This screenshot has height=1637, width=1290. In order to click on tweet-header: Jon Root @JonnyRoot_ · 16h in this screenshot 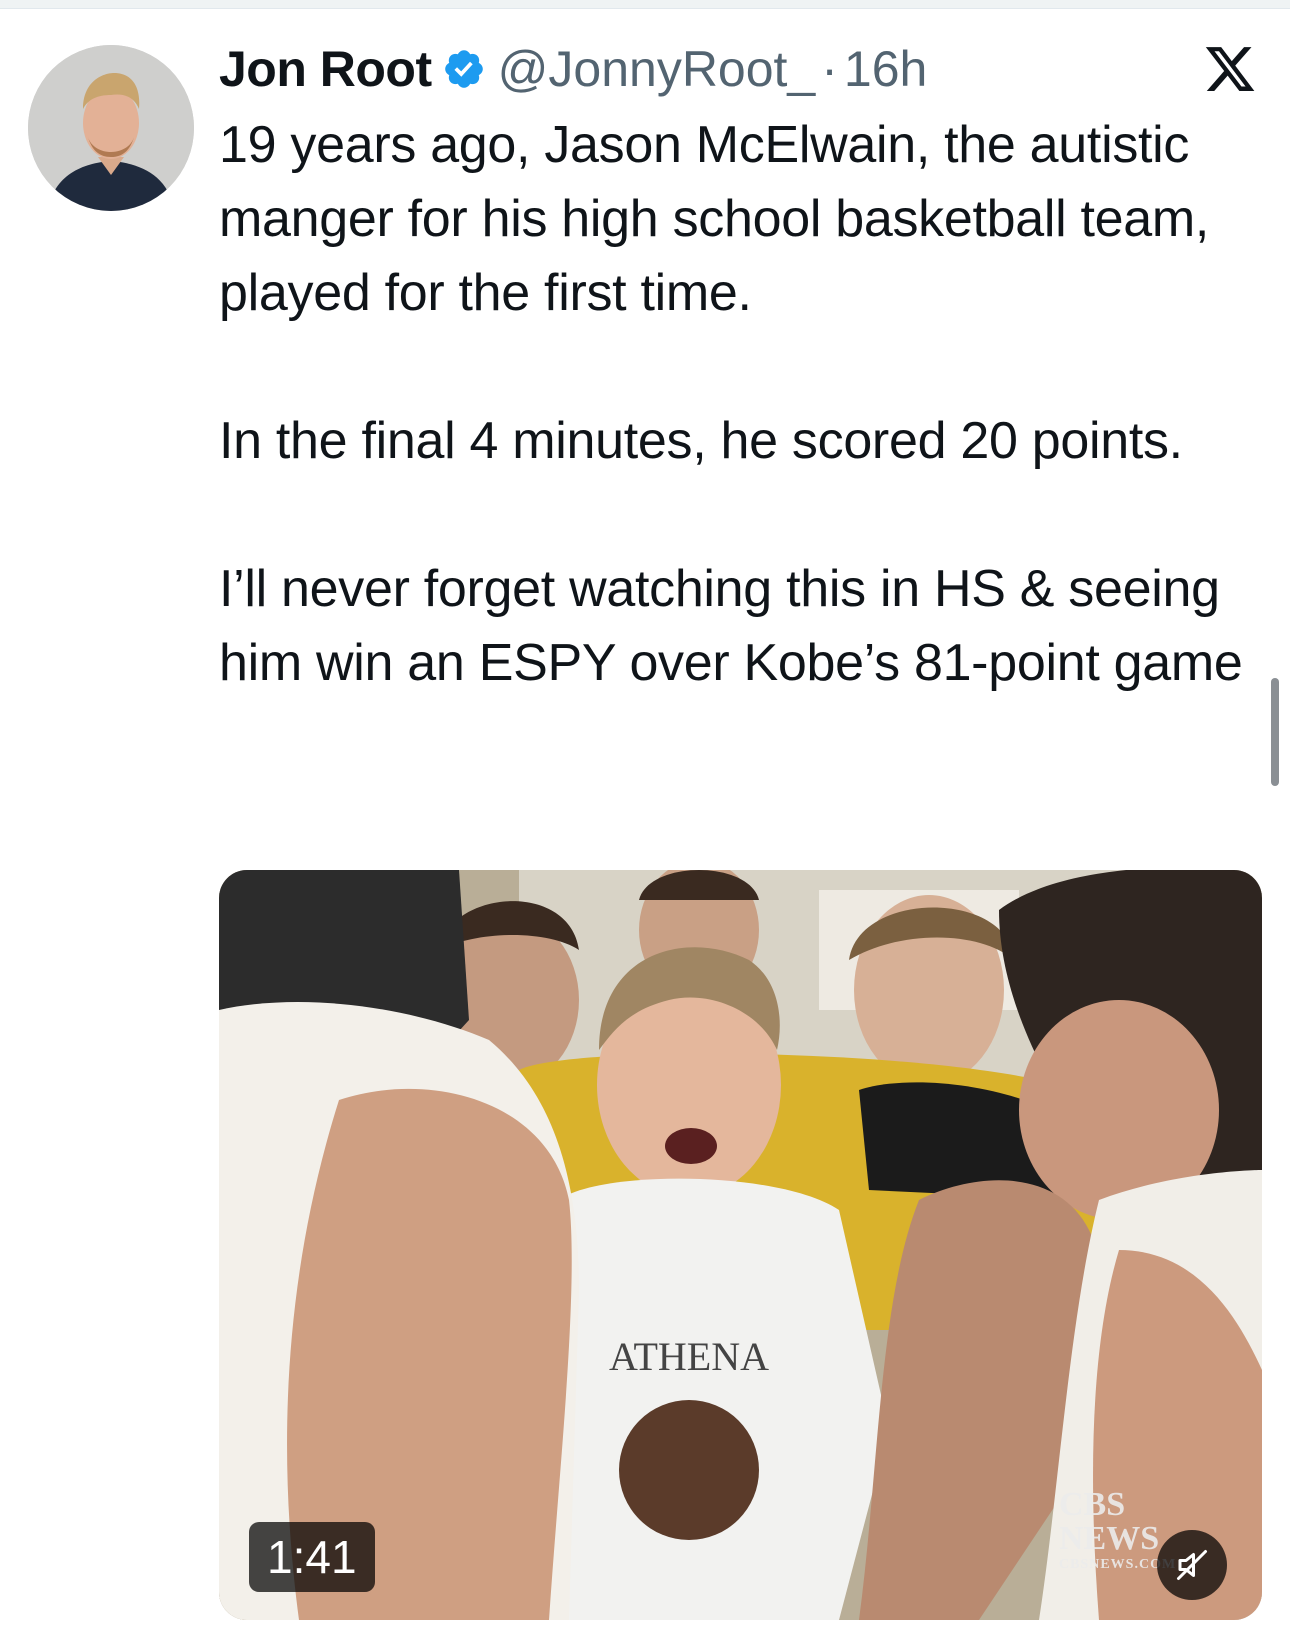, I will do `click(573, 69)`.